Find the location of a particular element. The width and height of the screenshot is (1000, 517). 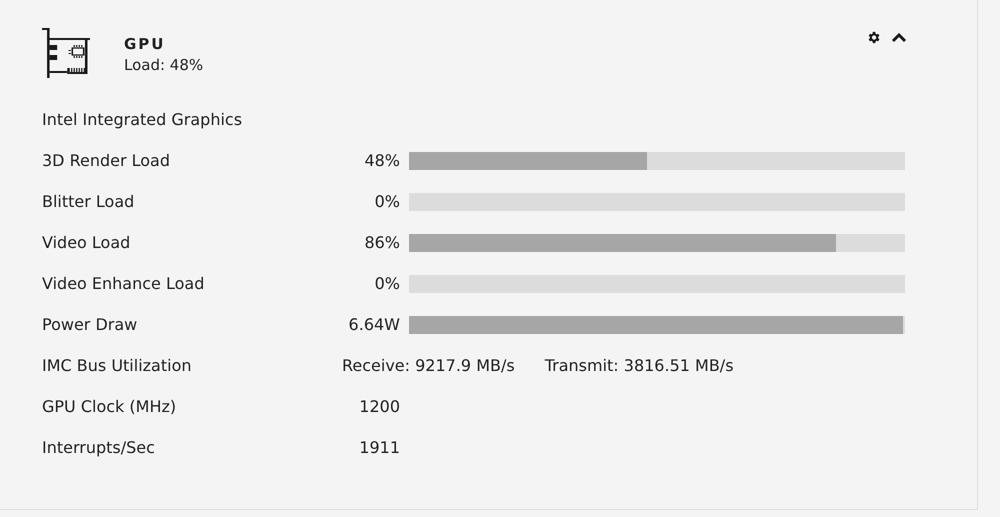

metric-value: 1200 is located at coordinates (379, 407).